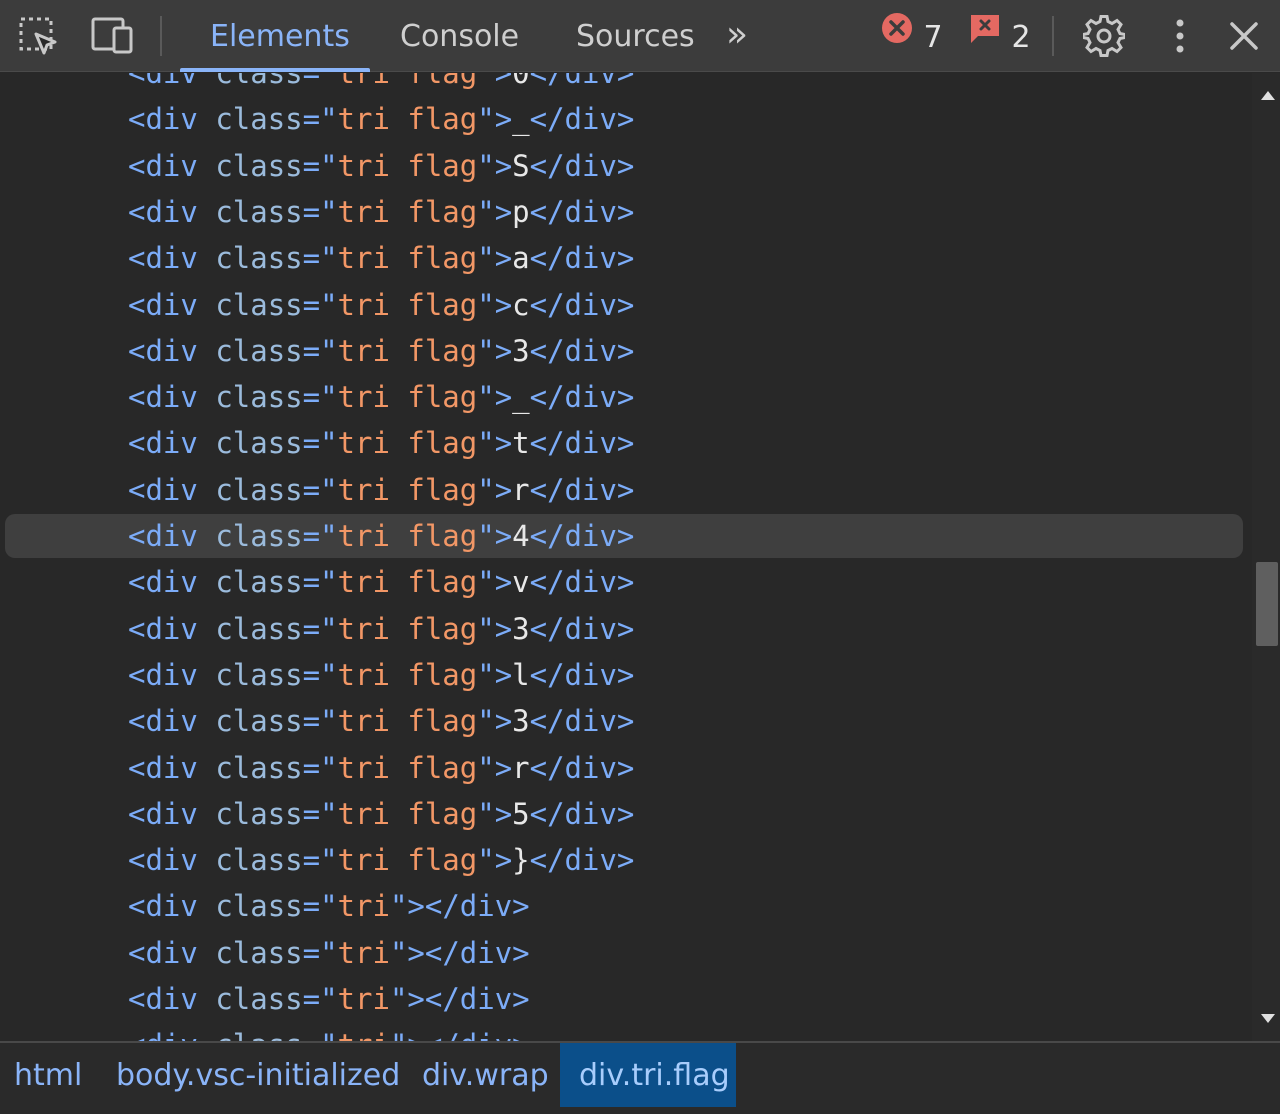 This screenshot has height=1114, width=1280. What do you see at coordinates (485, 1075) in the screenshot?
I see `breadcrumb-item-div-wrap: div.wrap` at bounding box center [485, 1075].